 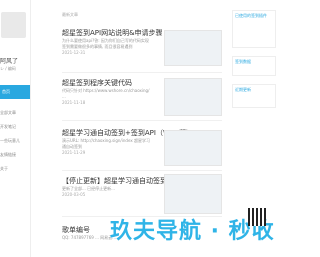 I want to click on right-box-title: 已使用的签到插件, so click(x=251, y=15).